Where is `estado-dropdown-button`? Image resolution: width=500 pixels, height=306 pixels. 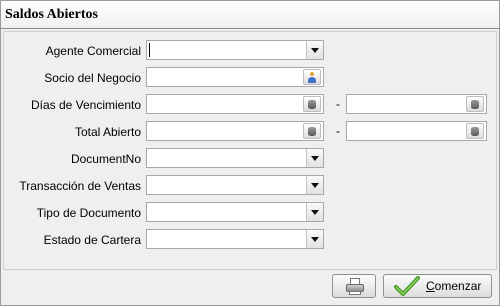
estado-dropdown-button is located at coordinates (314, 239).